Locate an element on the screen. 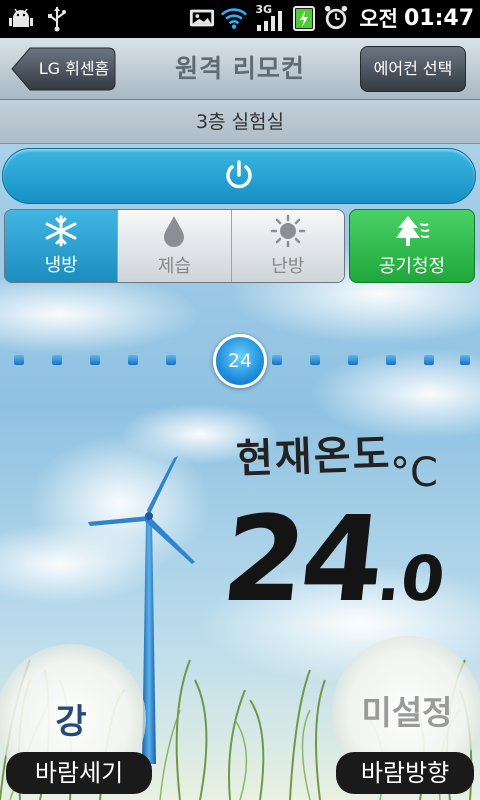 Image resolution: width=480 pixels, height=800 pixels. temperature-slider-thumb: 24 is located at coordinates (240, 361).